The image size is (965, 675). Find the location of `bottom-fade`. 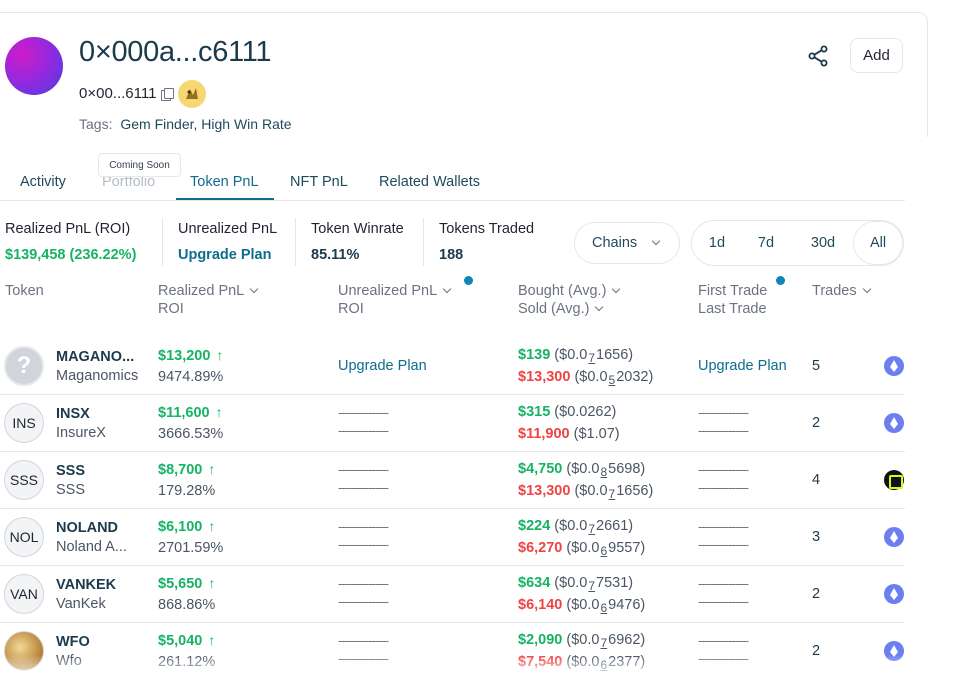

bottom-fade is located at coordinates (482, 665).